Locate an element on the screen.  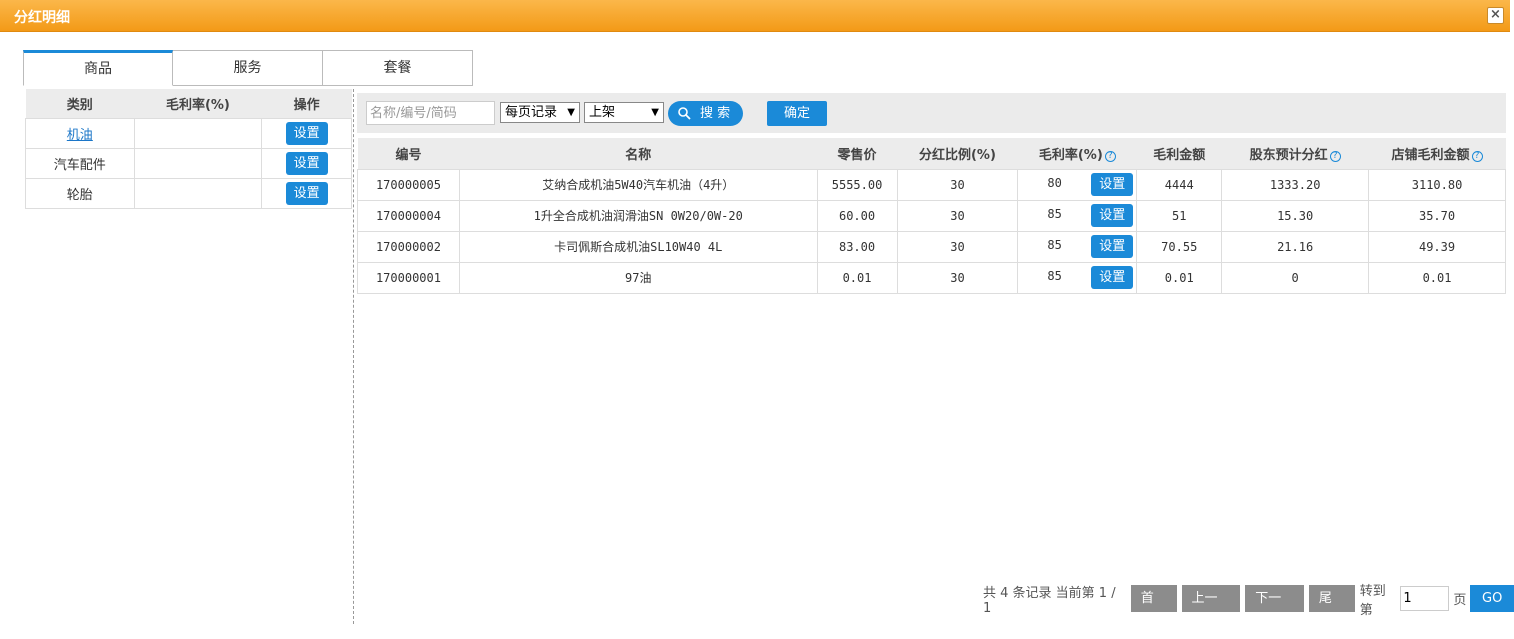
tab-packages: 套餐 is located at coordinates (398, 68).